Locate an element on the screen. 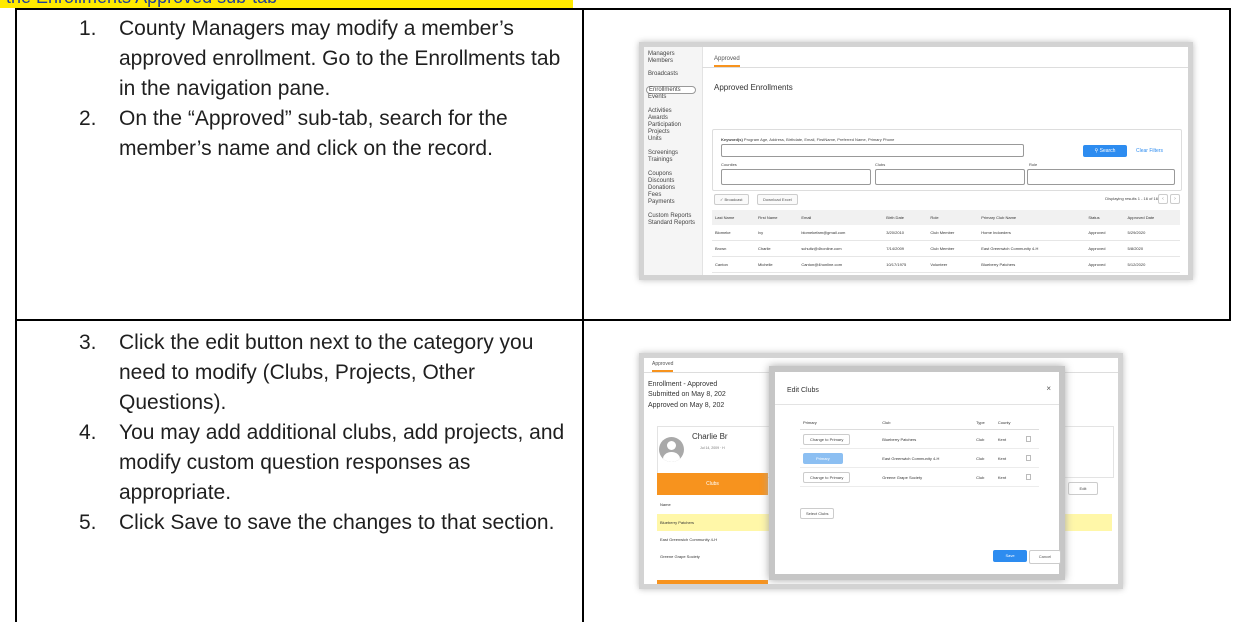 This screenshot has height=622, width=1244. club-cell: Blueberry Patchers is located at coordinates (926, 439).